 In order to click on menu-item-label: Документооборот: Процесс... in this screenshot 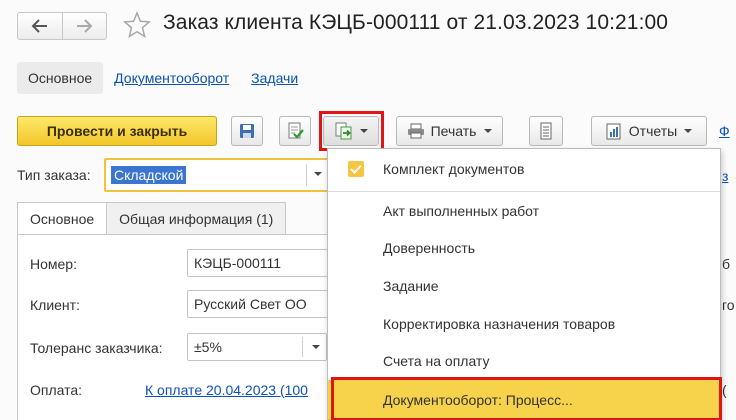, I will do `click(478, 400)`.